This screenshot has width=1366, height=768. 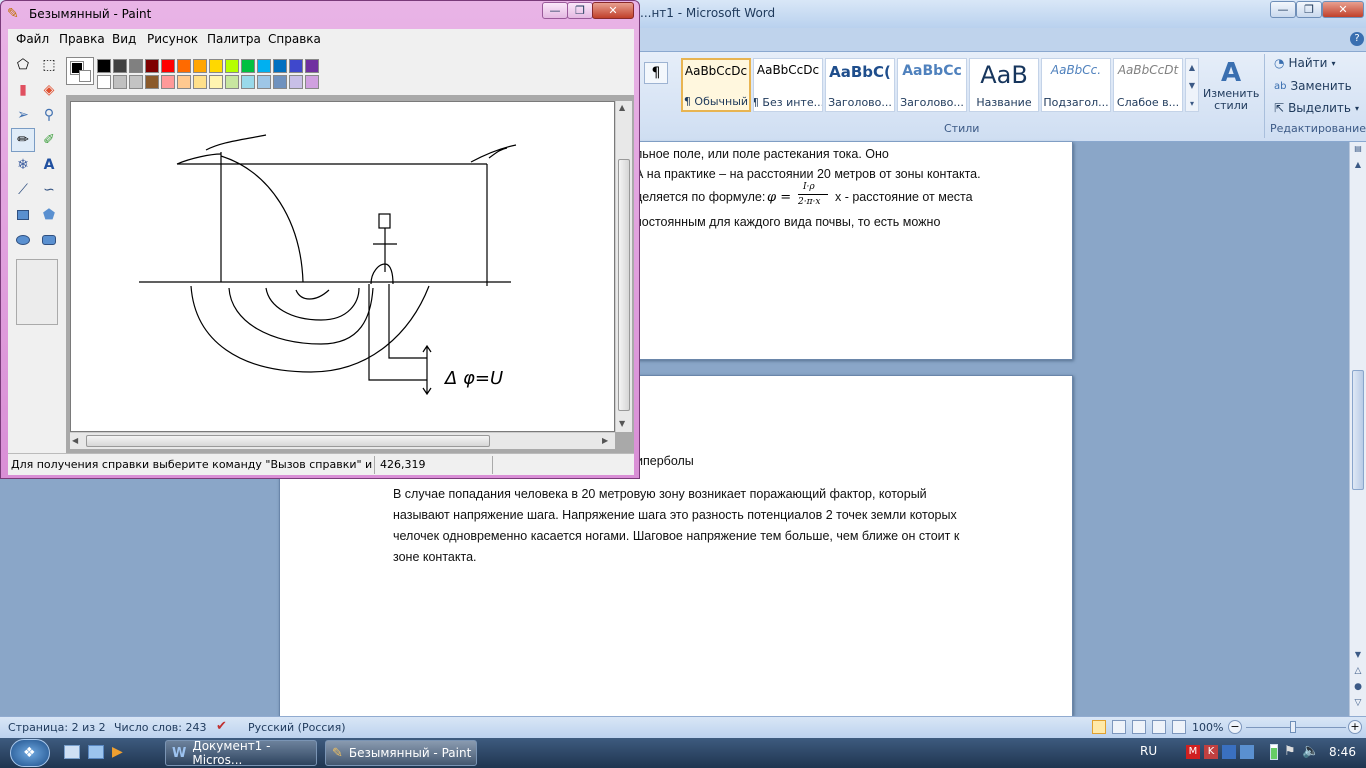 I want to click on print-layout-icon, so click(x=1099, y=727).